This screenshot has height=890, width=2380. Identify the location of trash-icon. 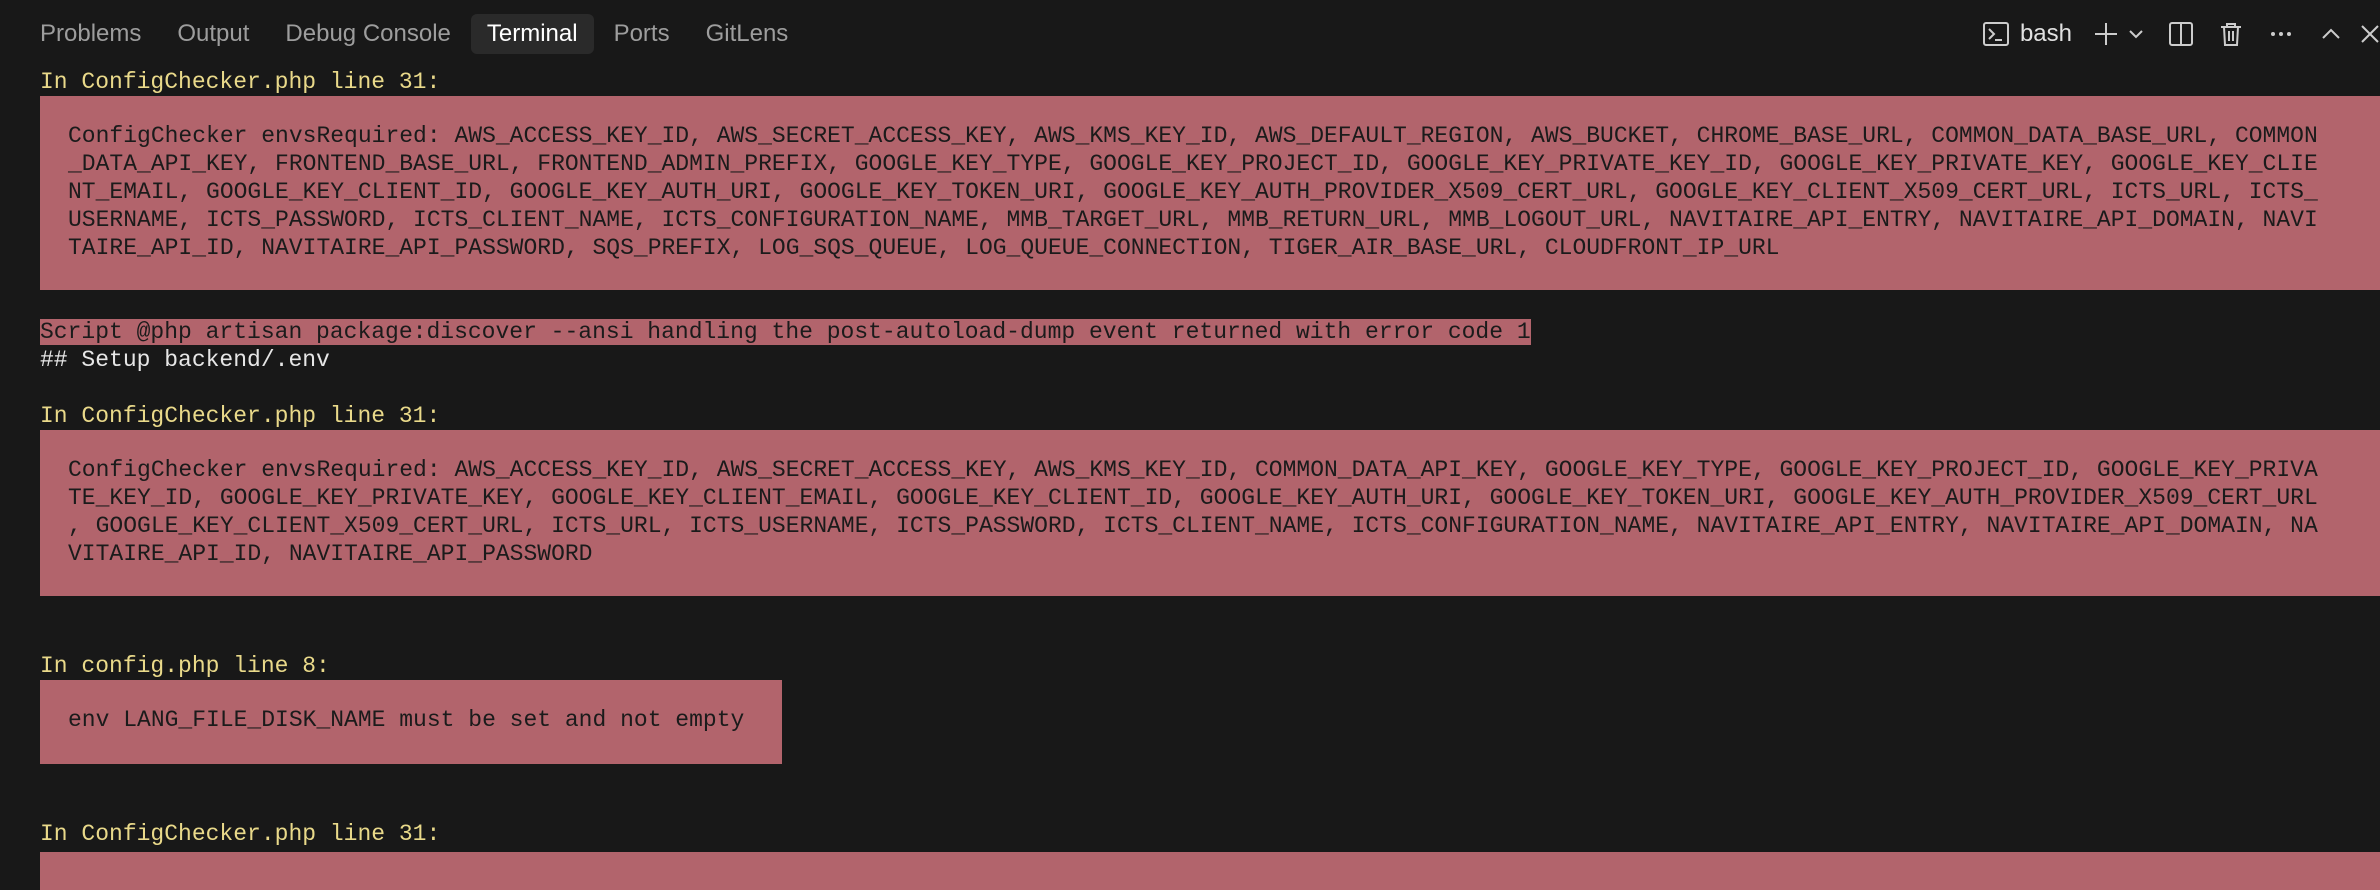
(2231, 34).